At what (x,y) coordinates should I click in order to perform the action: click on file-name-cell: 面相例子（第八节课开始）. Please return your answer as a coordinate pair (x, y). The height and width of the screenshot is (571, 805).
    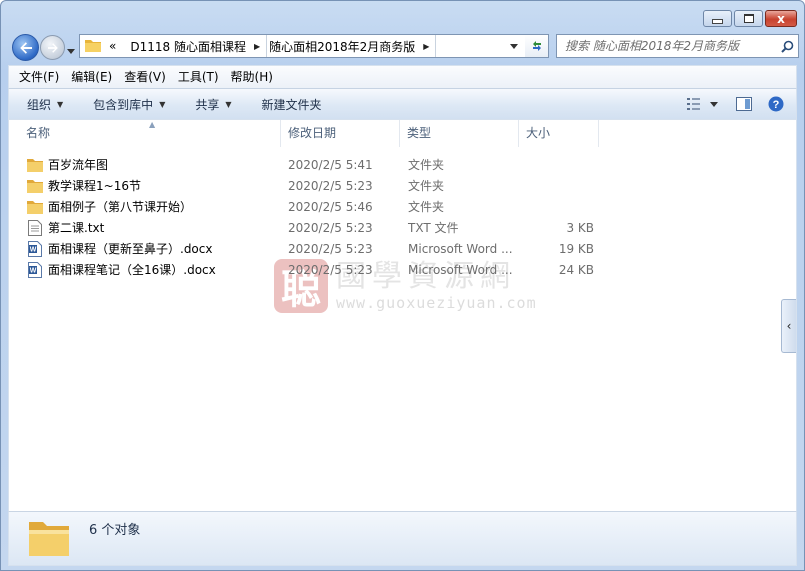
    Looking at the image, I should click on (145, 206).